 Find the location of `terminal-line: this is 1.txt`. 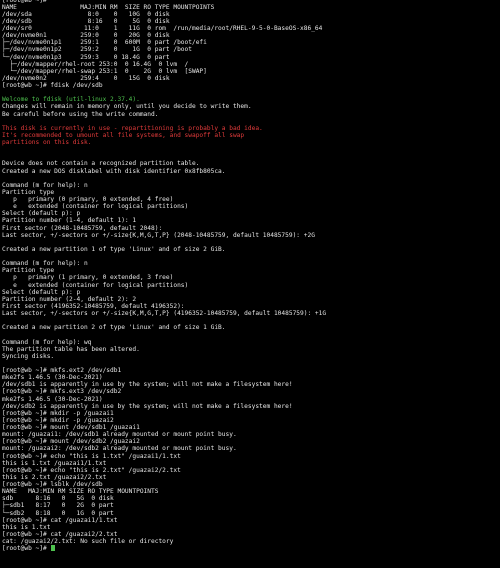

terminal-line: this is 1.txt is located at coordinates (26, 527).